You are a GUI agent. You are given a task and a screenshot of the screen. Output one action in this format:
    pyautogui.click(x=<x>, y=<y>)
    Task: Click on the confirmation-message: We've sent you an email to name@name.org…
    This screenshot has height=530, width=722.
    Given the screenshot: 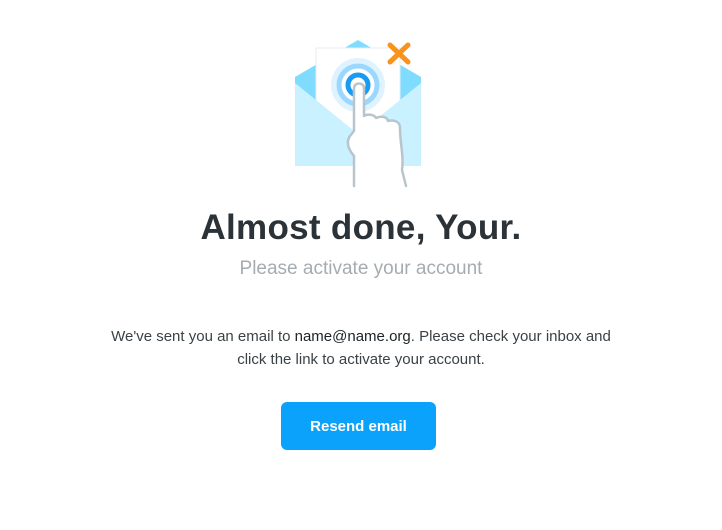 What is the action you would take?
    pyautogui.click(x=361, y=348)
    